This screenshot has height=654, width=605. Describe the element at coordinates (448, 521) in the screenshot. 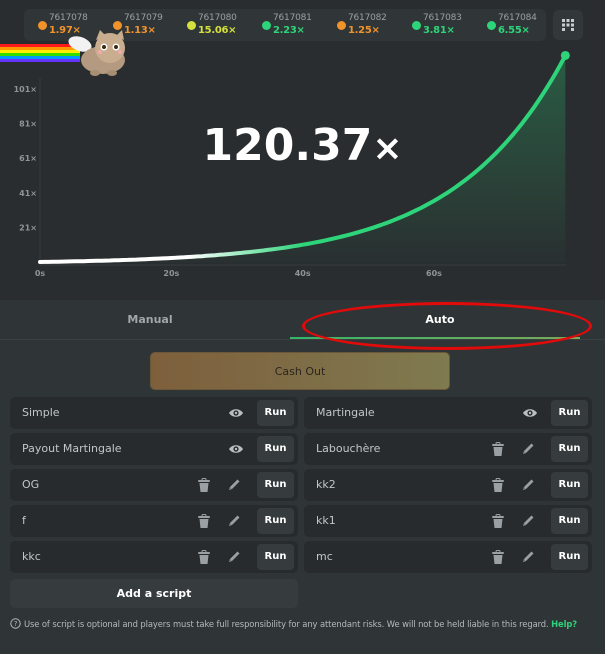

I see `script-item: kk1 Run` at that location.